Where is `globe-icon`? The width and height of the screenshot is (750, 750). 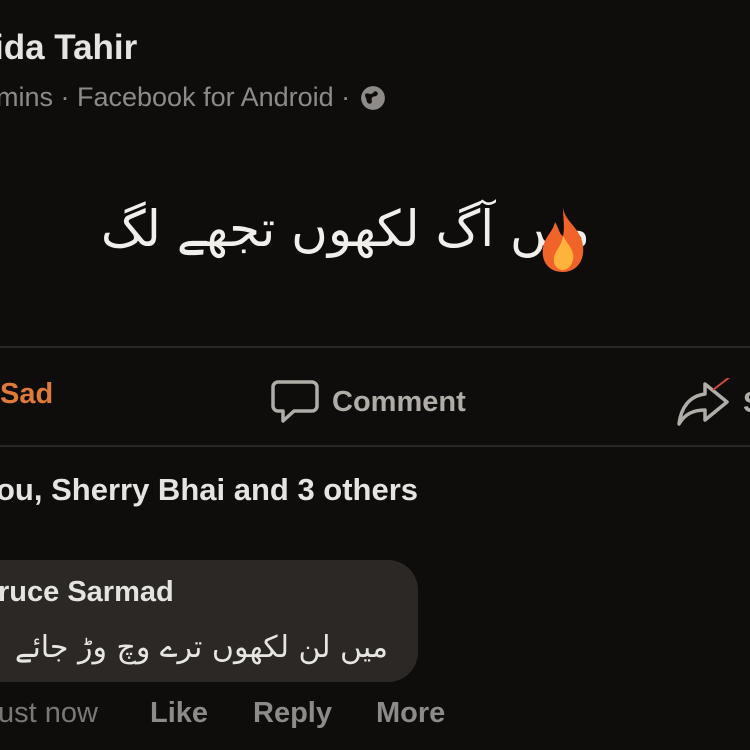
globe-icon is located at coordinates (373, 97).